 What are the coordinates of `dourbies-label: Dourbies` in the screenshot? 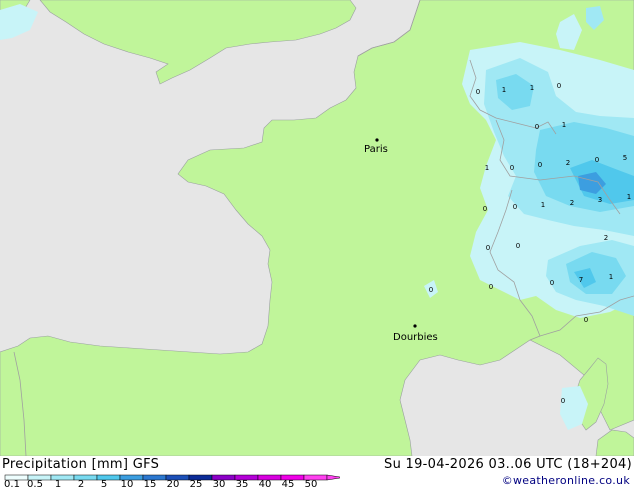 It's located at (415, 337).